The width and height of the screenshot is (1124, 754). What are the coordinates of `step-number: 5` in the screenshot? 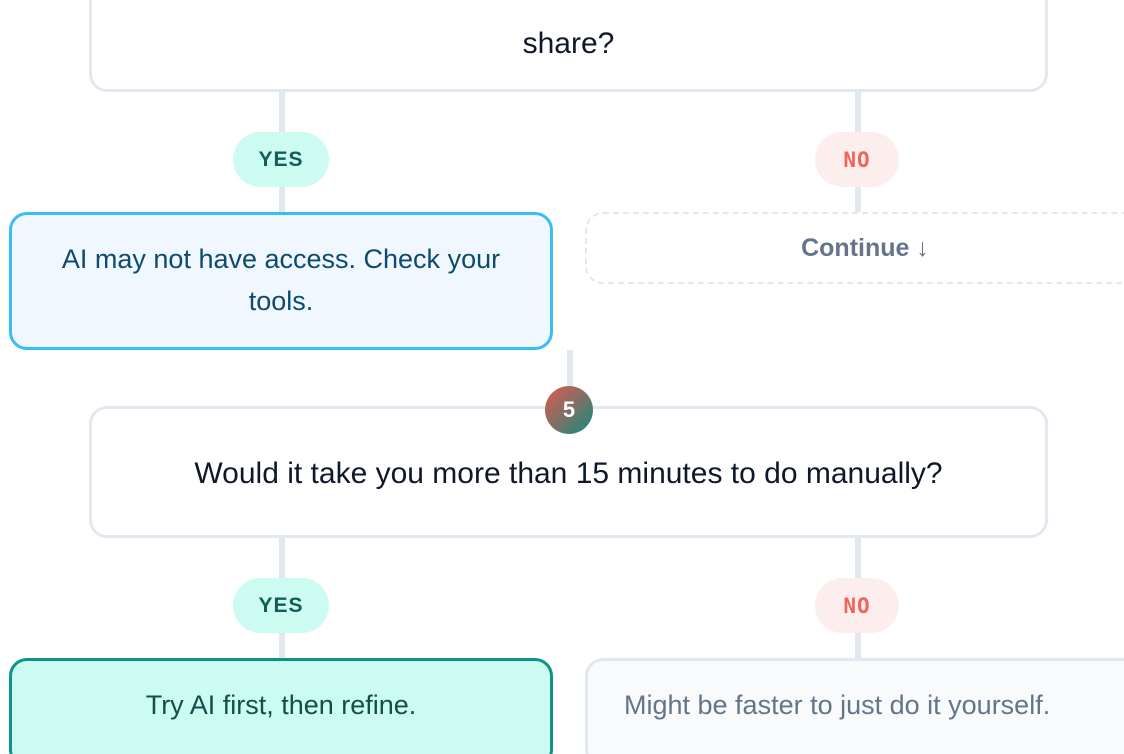 It's located at (569, 409).